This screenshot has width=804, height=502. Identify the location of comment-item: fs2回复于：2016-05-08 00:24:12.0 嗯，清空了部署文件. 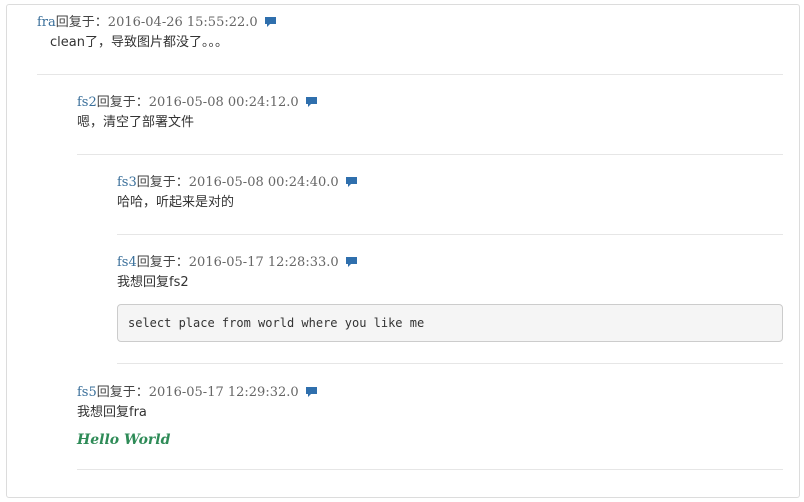
(427, 115).